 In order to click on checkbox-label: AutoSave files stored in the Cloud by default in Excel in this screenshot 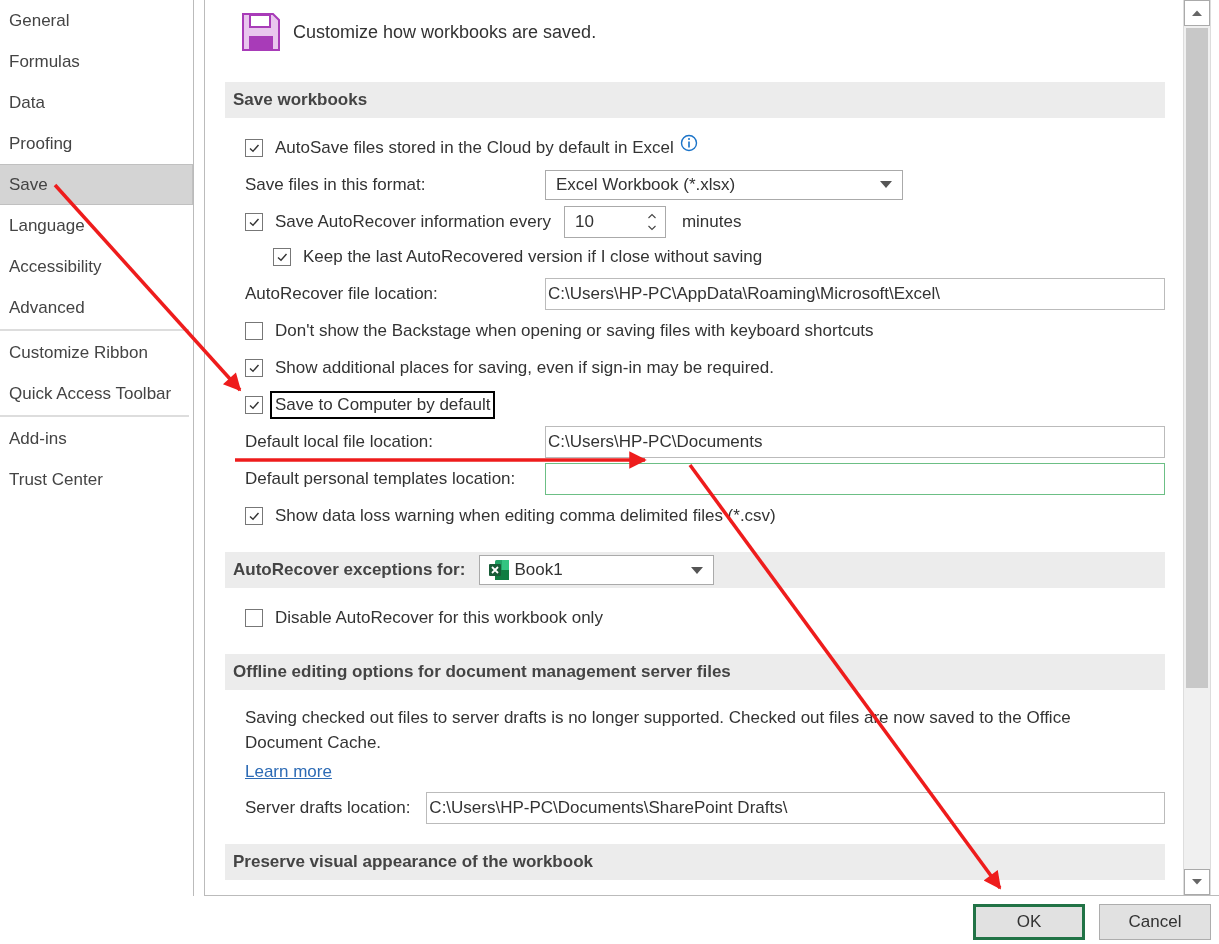, I will do `click(474, 147)`.